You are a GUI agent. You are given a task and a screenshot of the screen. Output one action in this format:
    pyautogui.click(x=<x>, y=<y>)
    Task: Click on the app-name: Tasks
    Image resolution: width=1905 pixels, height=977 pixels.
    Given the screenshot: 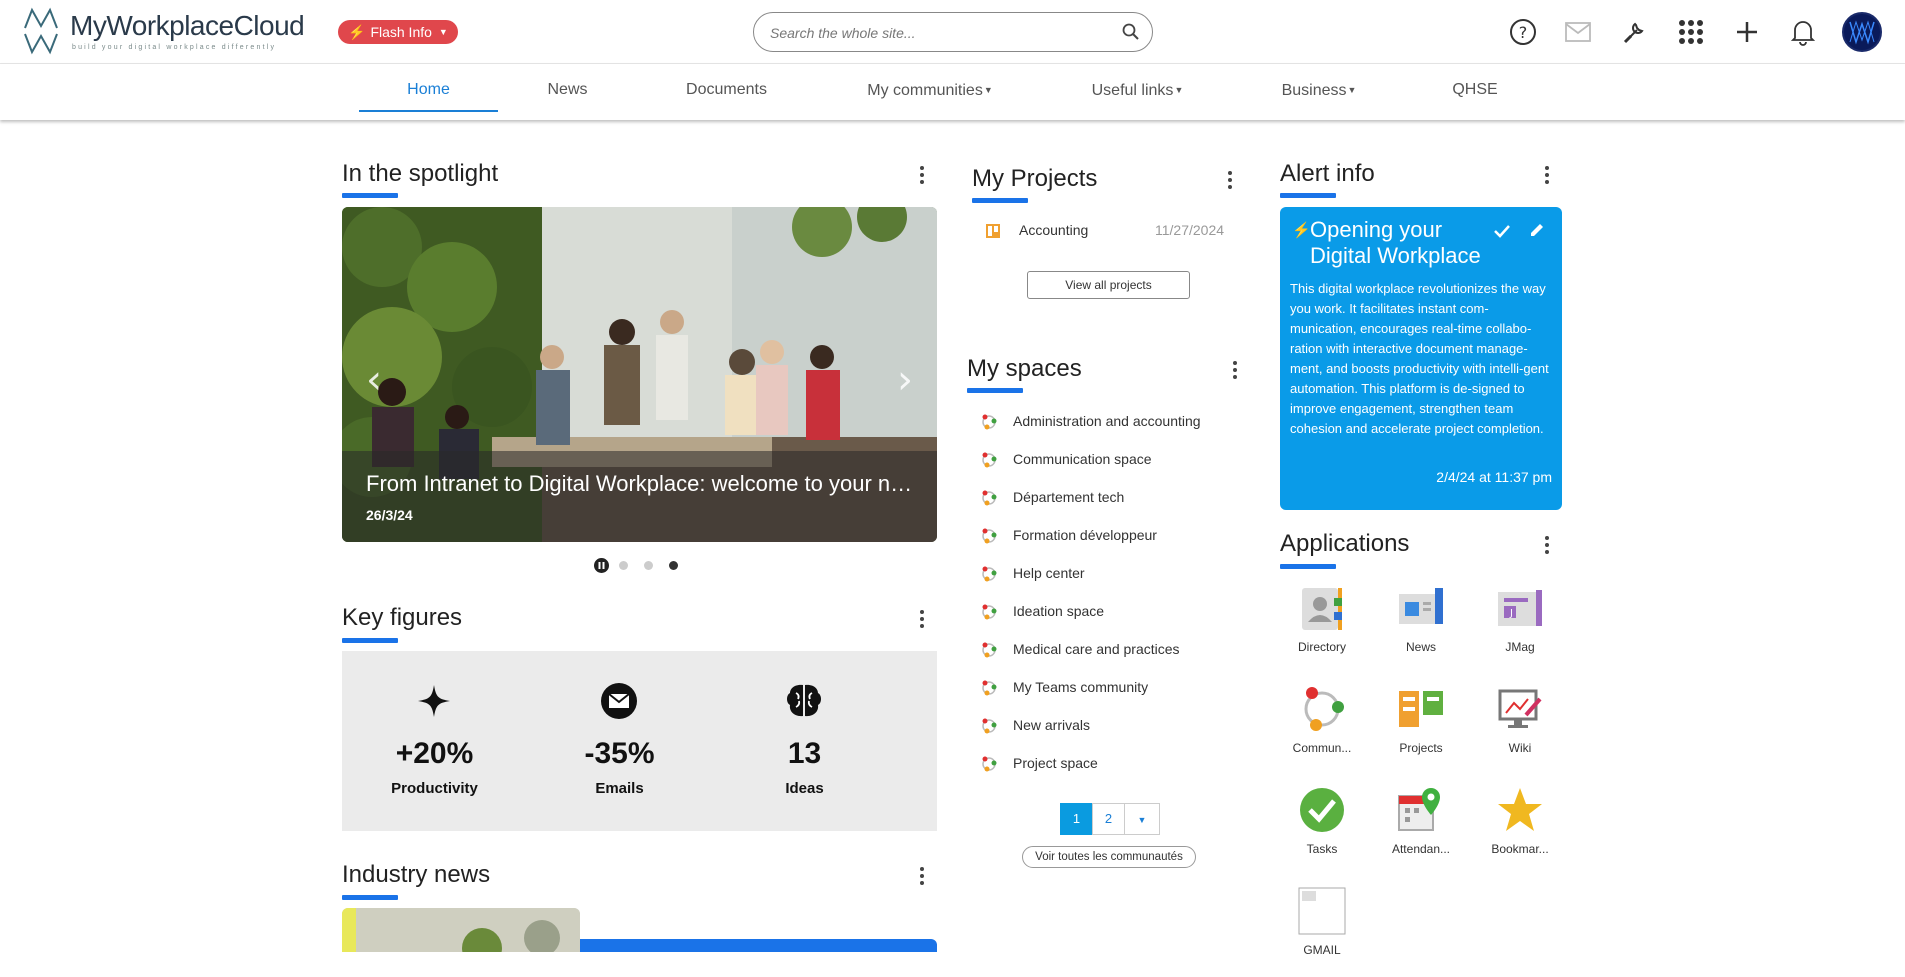 What is the action you would take?
    pyautogui.click(x=1322, y=849)
    